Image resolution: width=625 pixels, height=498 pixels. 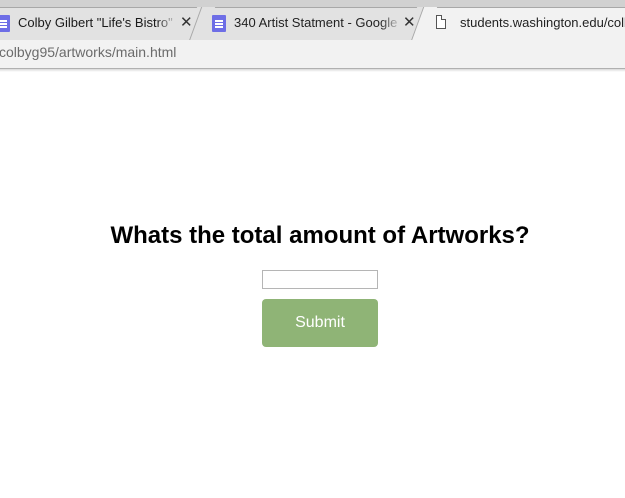 I want to click on artwork-count-input, so click(x=320, y=279).